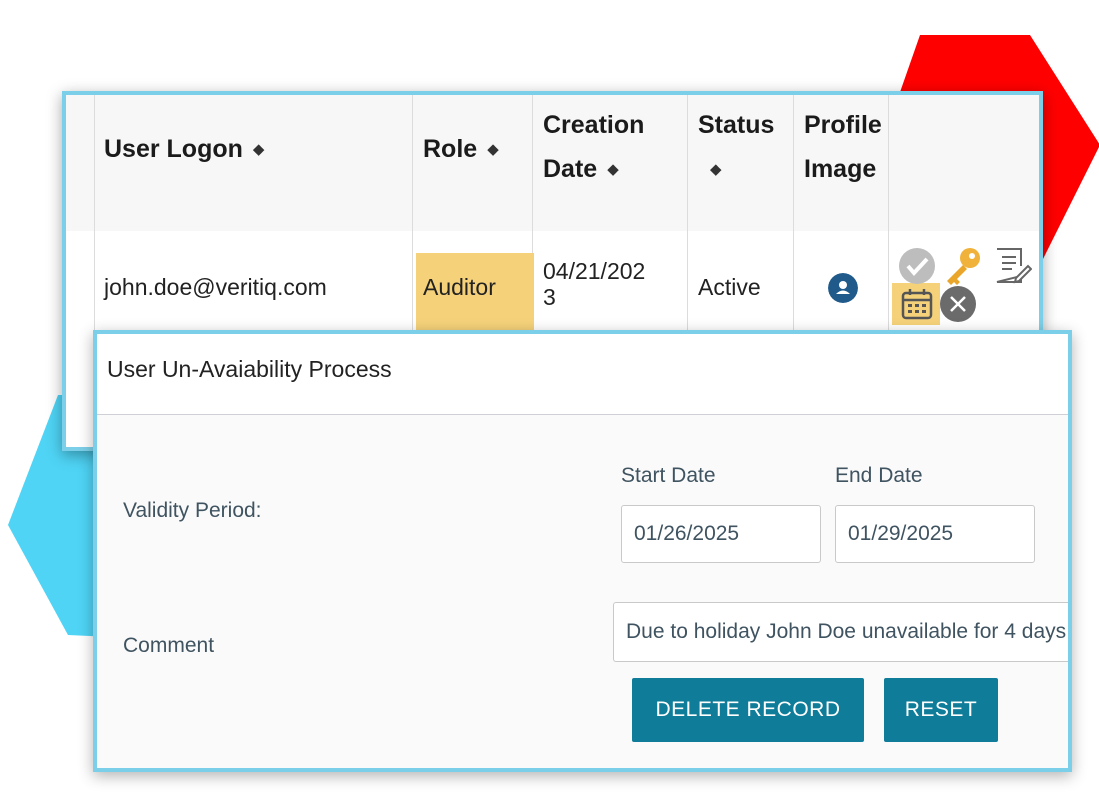  Describe the element at coordinates (721, 534) in the screenshot. I see `start-date-input: 01/26/2025` at that location.